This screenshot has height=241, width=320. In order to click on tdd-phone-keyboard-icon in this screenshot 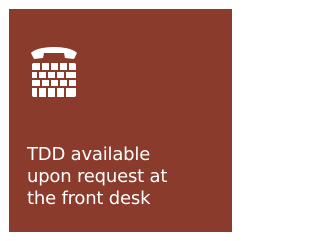, I will do `click(54, 72)`.